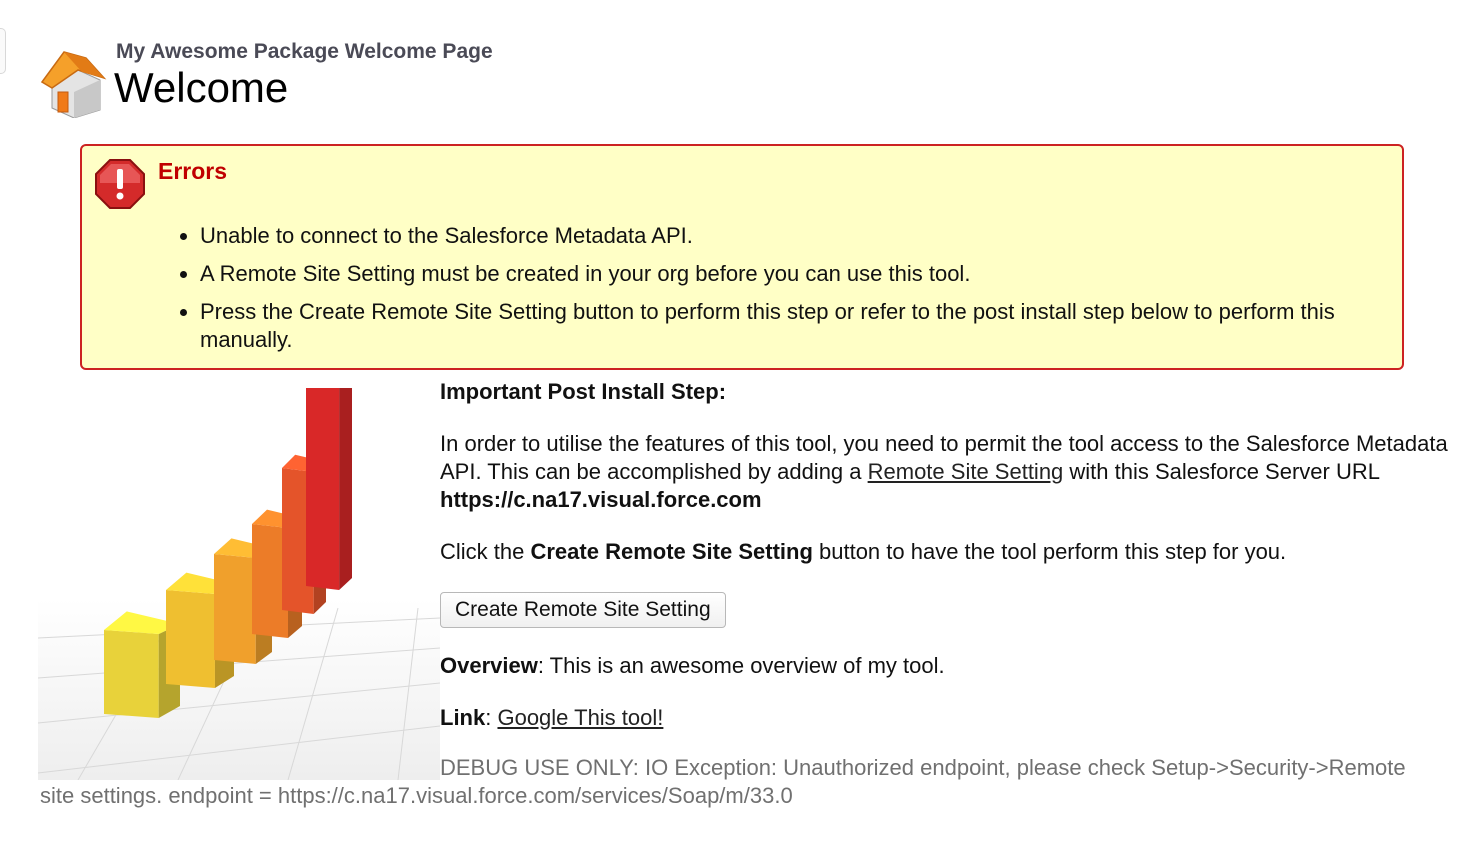  What do you see at coordinates (239, 584) in the screenshot?
I see `bar-chart-illustration` at bounding box center [239, 584].